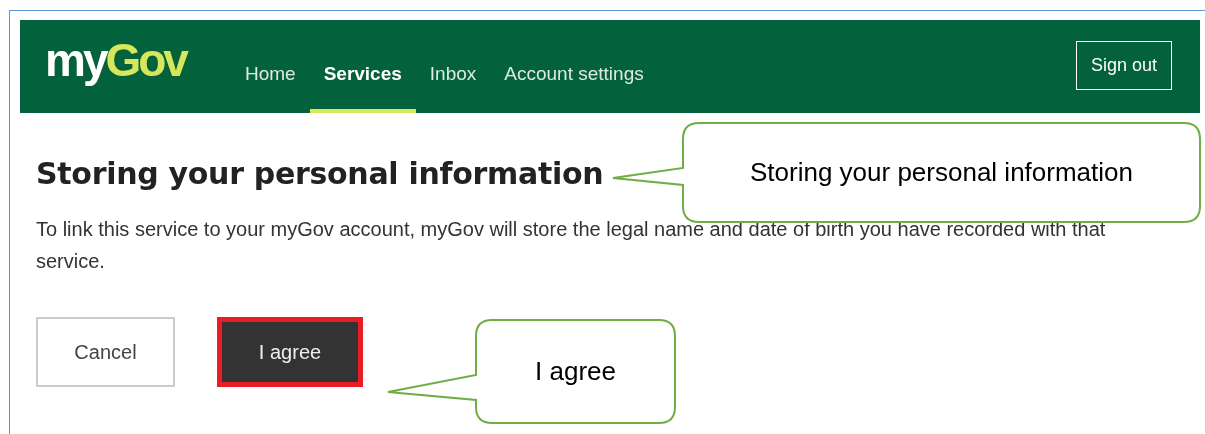  I want to click on sign-out-button: Sign out, so click(1123, 65).